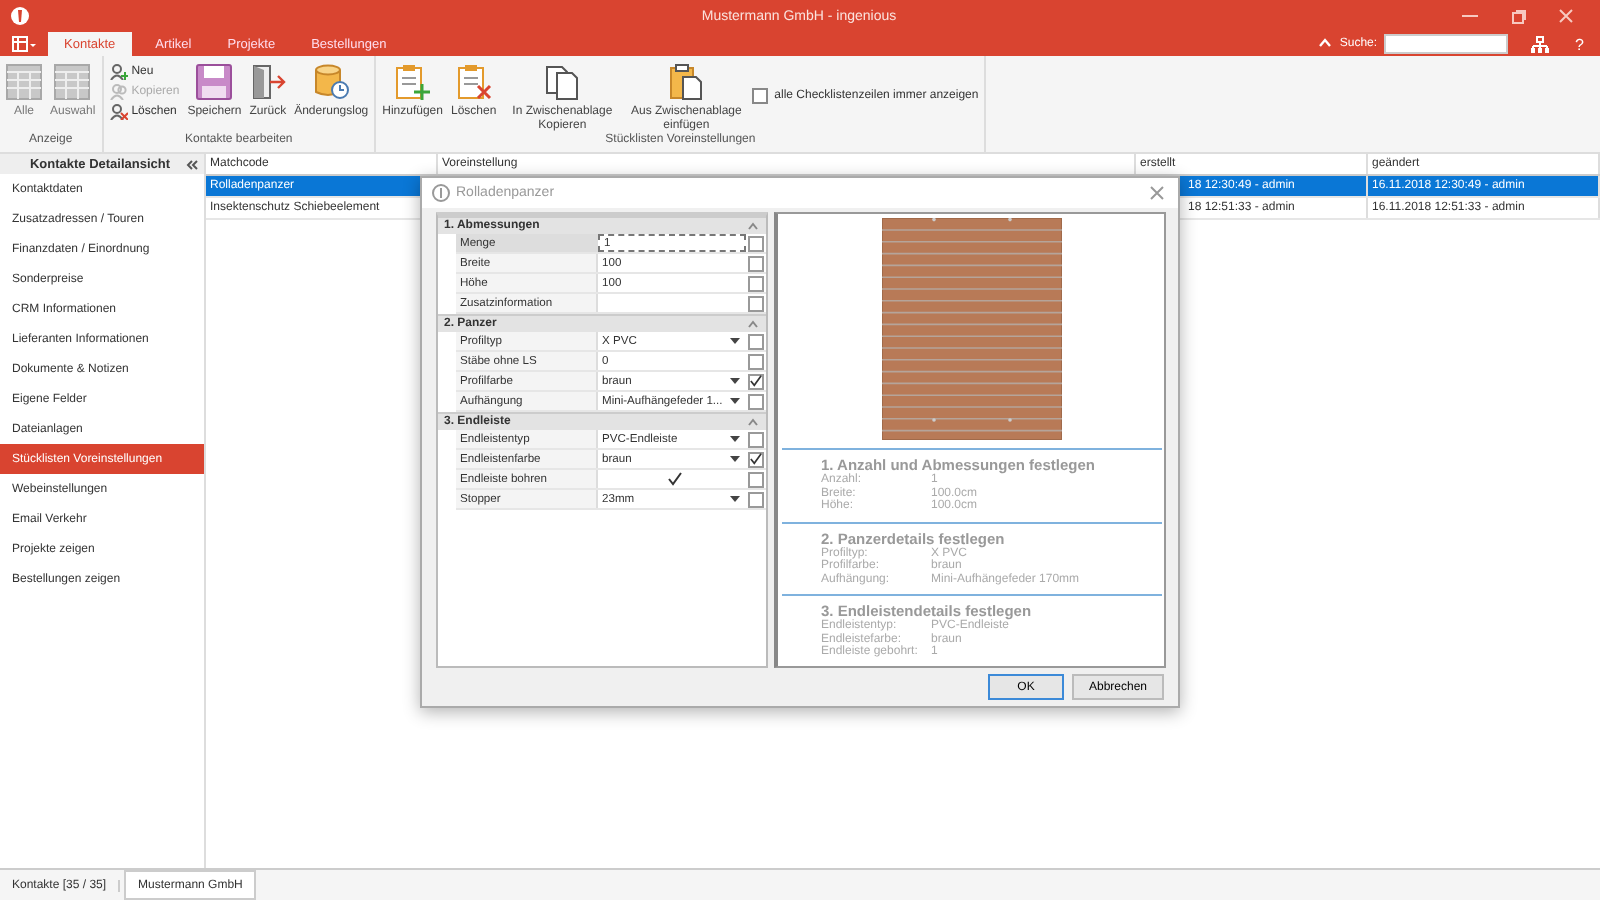  What do you see at coordinates (1579, 44) in the screenshot?
I see `help-button: ?` at bounding box center [1579, 44].